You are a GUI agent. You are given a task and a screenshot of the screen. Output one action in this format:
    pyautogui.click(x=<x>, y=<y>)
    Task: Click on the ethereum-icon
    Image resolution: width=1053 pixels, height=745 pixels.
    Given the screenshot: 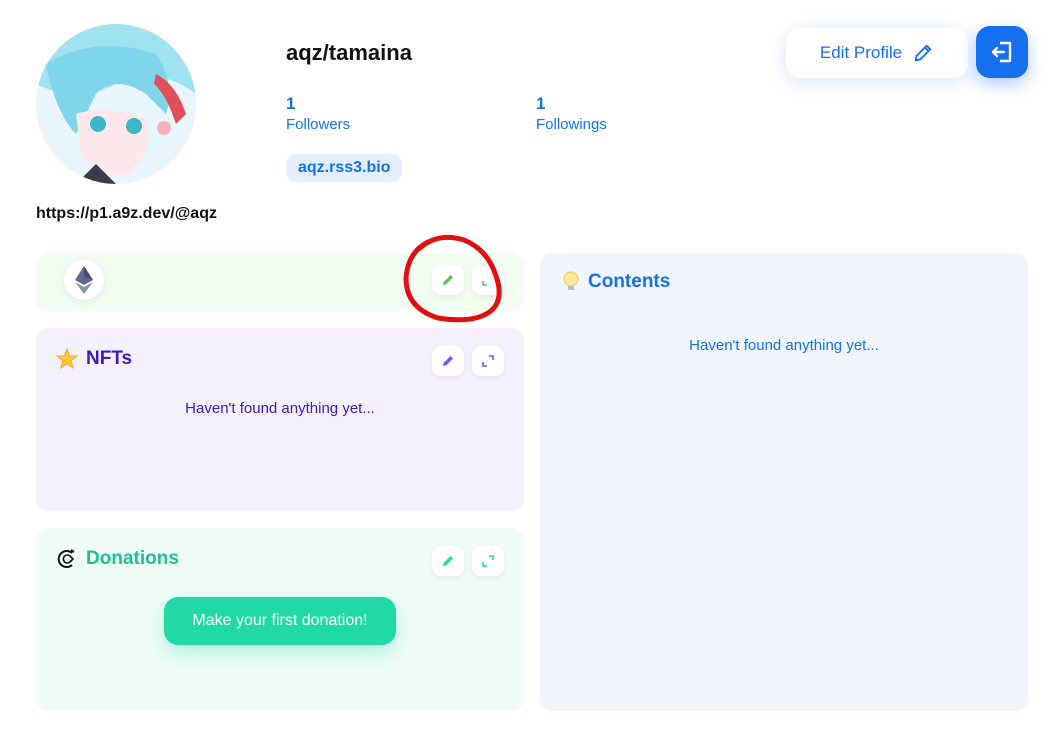 What is the action you would take?
    pyautogui.click(x=84, y=280)
    